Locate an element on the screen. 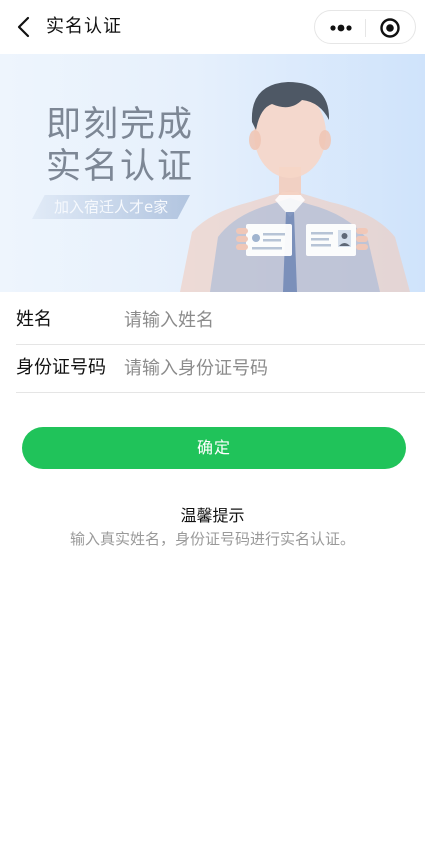 The image size is (425, 849). tips-title: 温馨提示 is located at coordinates (212, 515).